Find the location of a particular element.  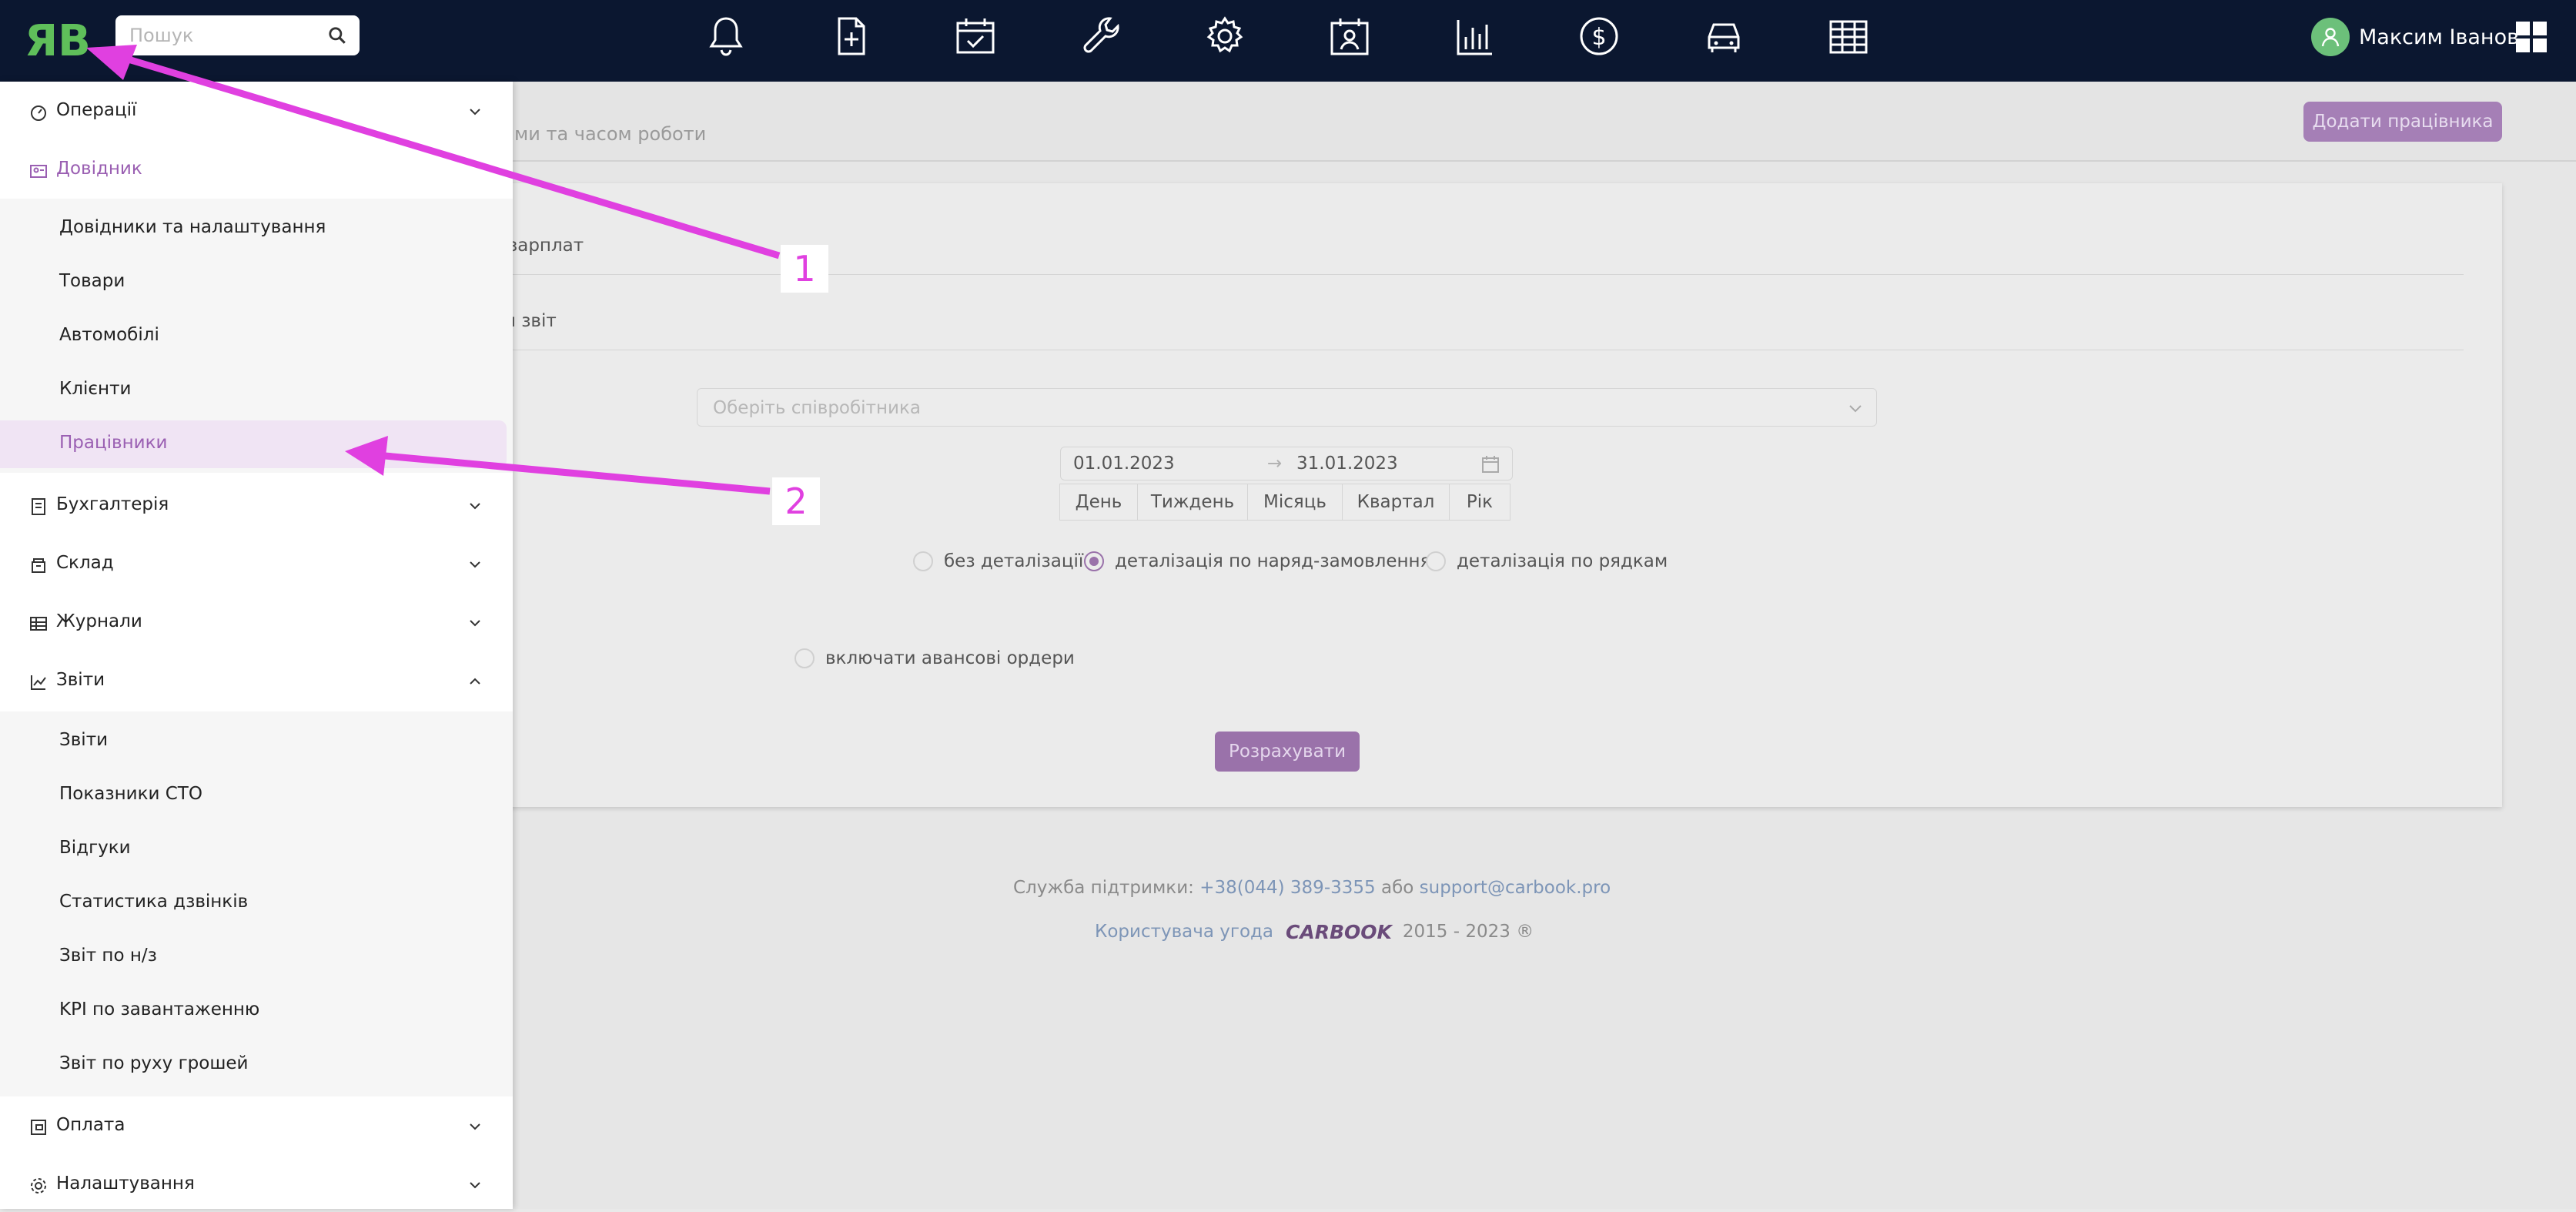

include-advance-orders-checkbox: включати авансові ордери is located at coordinates (935, 658).